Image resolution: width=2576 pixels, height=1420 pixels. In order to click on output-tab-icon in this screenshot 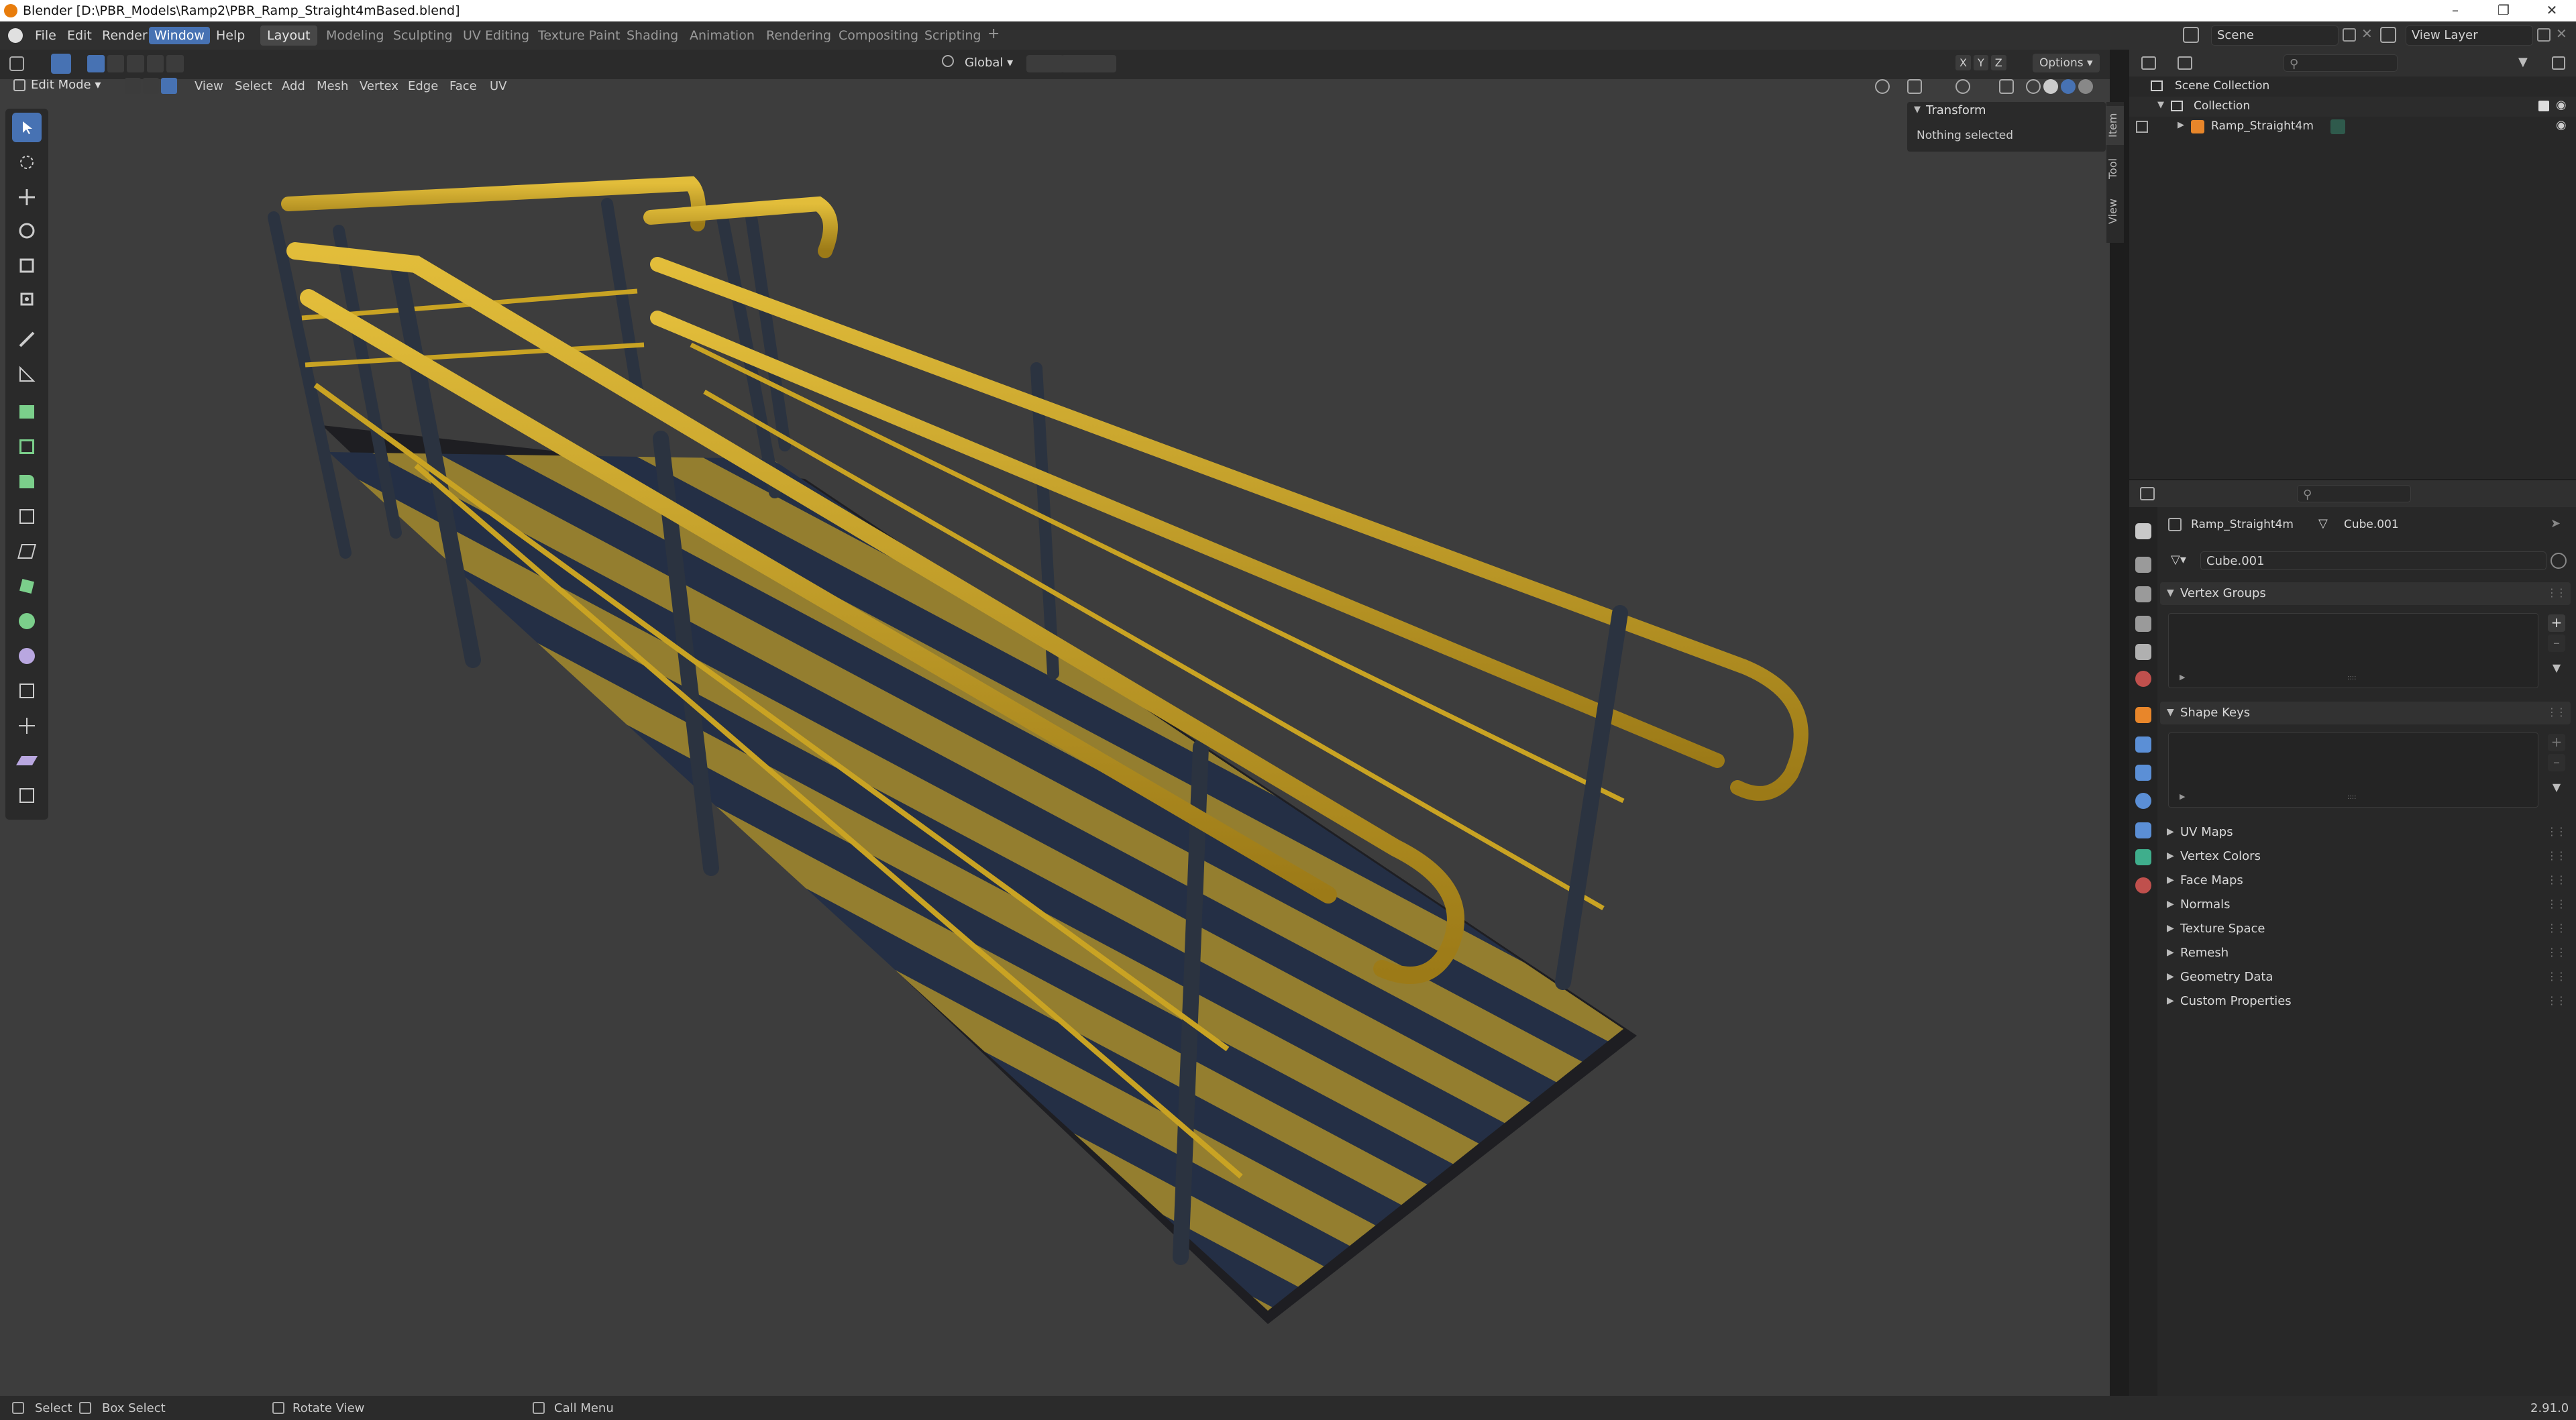, I will do `click(2143, 594)`.